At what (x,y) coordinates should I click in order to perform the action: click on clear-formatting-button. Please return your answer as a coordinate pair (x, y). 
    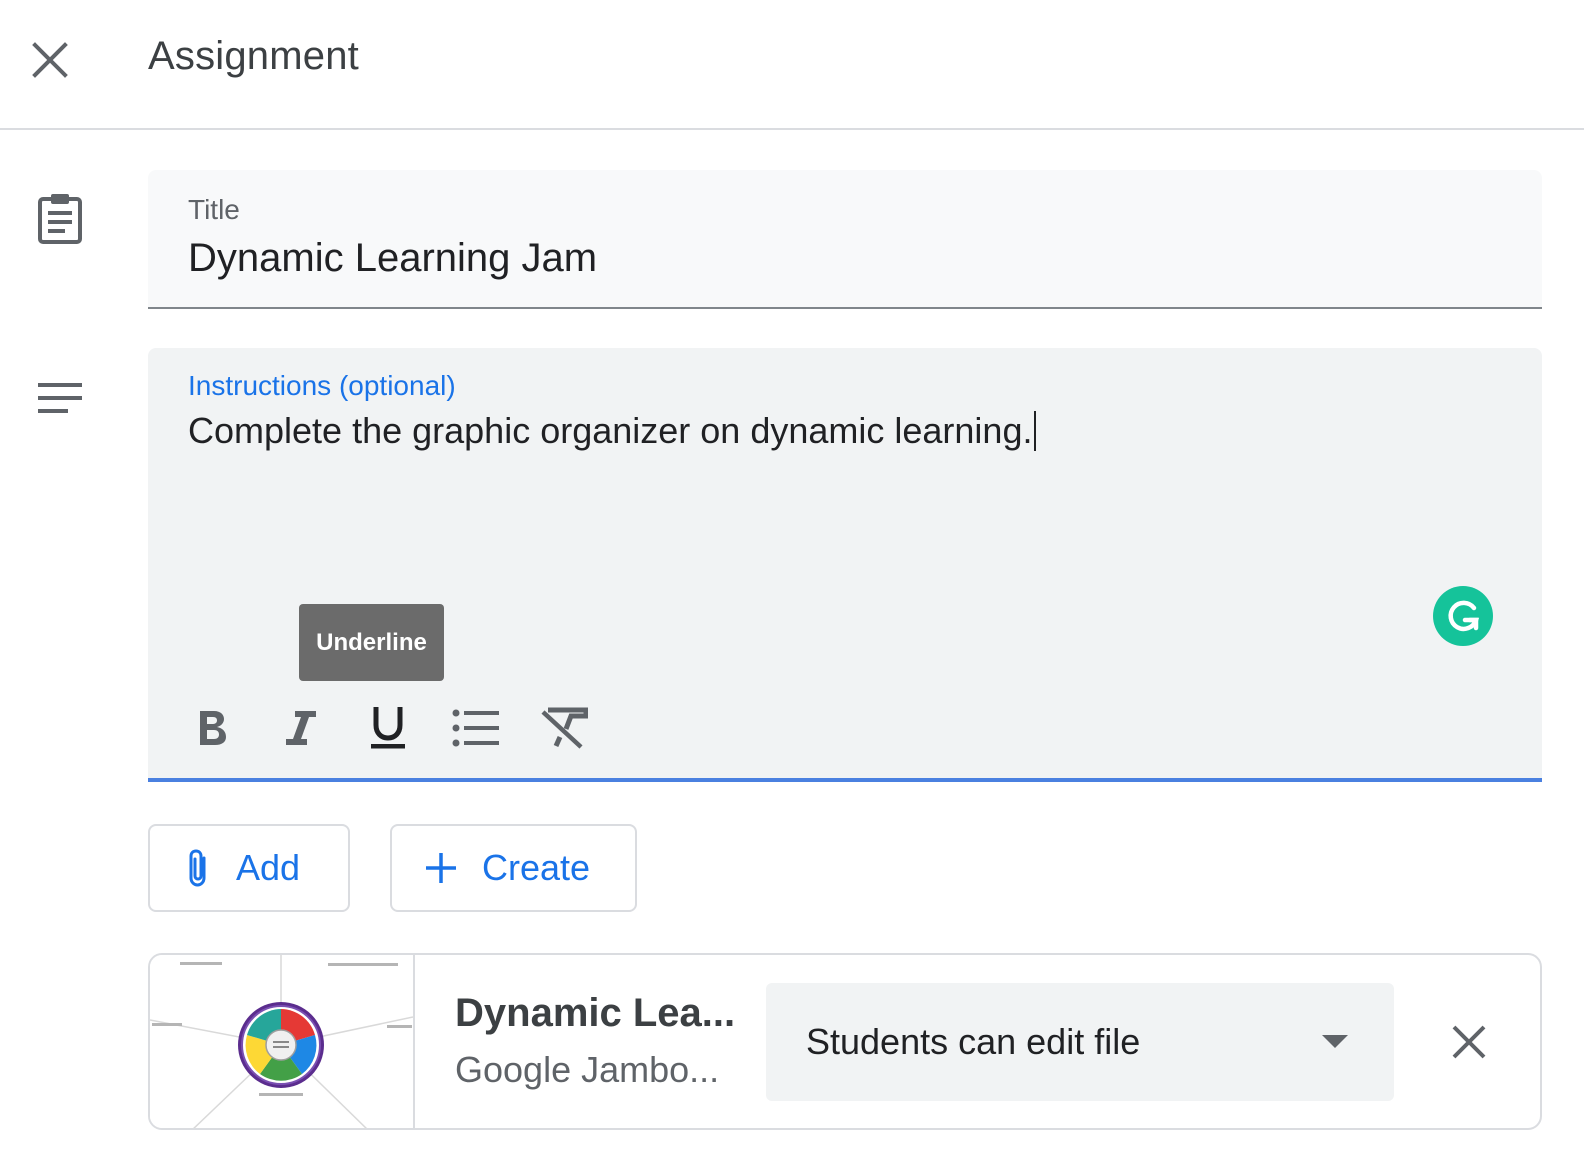
    Looking at the image, I should click on (564, 728).